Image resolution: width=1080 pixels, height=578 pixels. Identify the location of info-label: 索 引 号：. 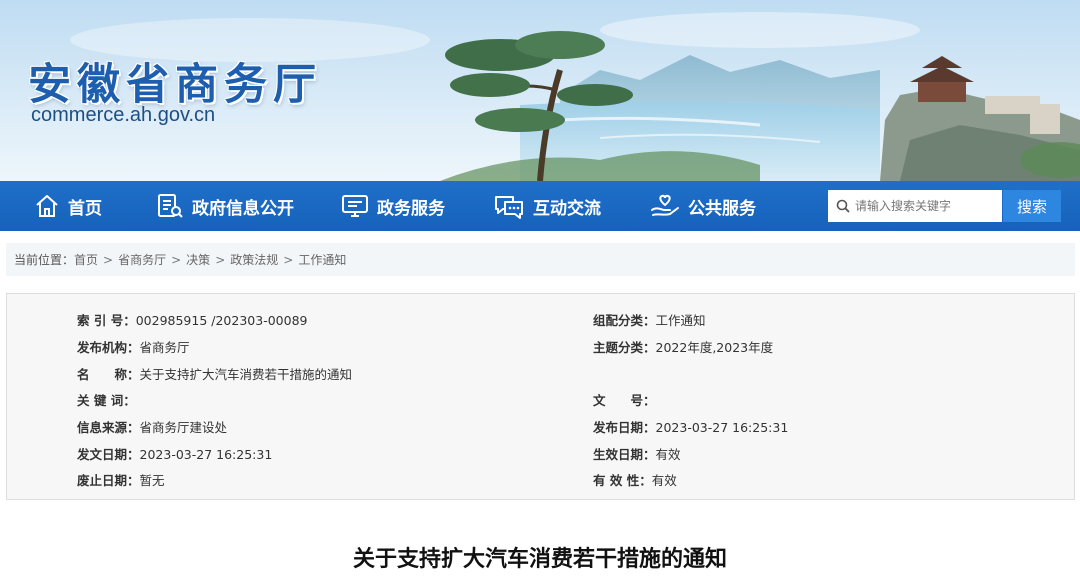
(106, 320).